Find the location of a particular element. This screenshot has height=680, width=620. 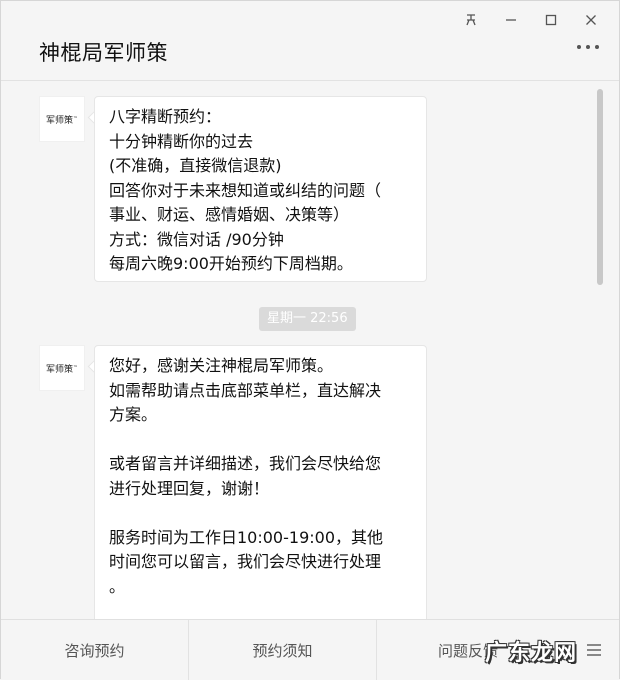

hamburger-icon is located at coordinates (594, 651).